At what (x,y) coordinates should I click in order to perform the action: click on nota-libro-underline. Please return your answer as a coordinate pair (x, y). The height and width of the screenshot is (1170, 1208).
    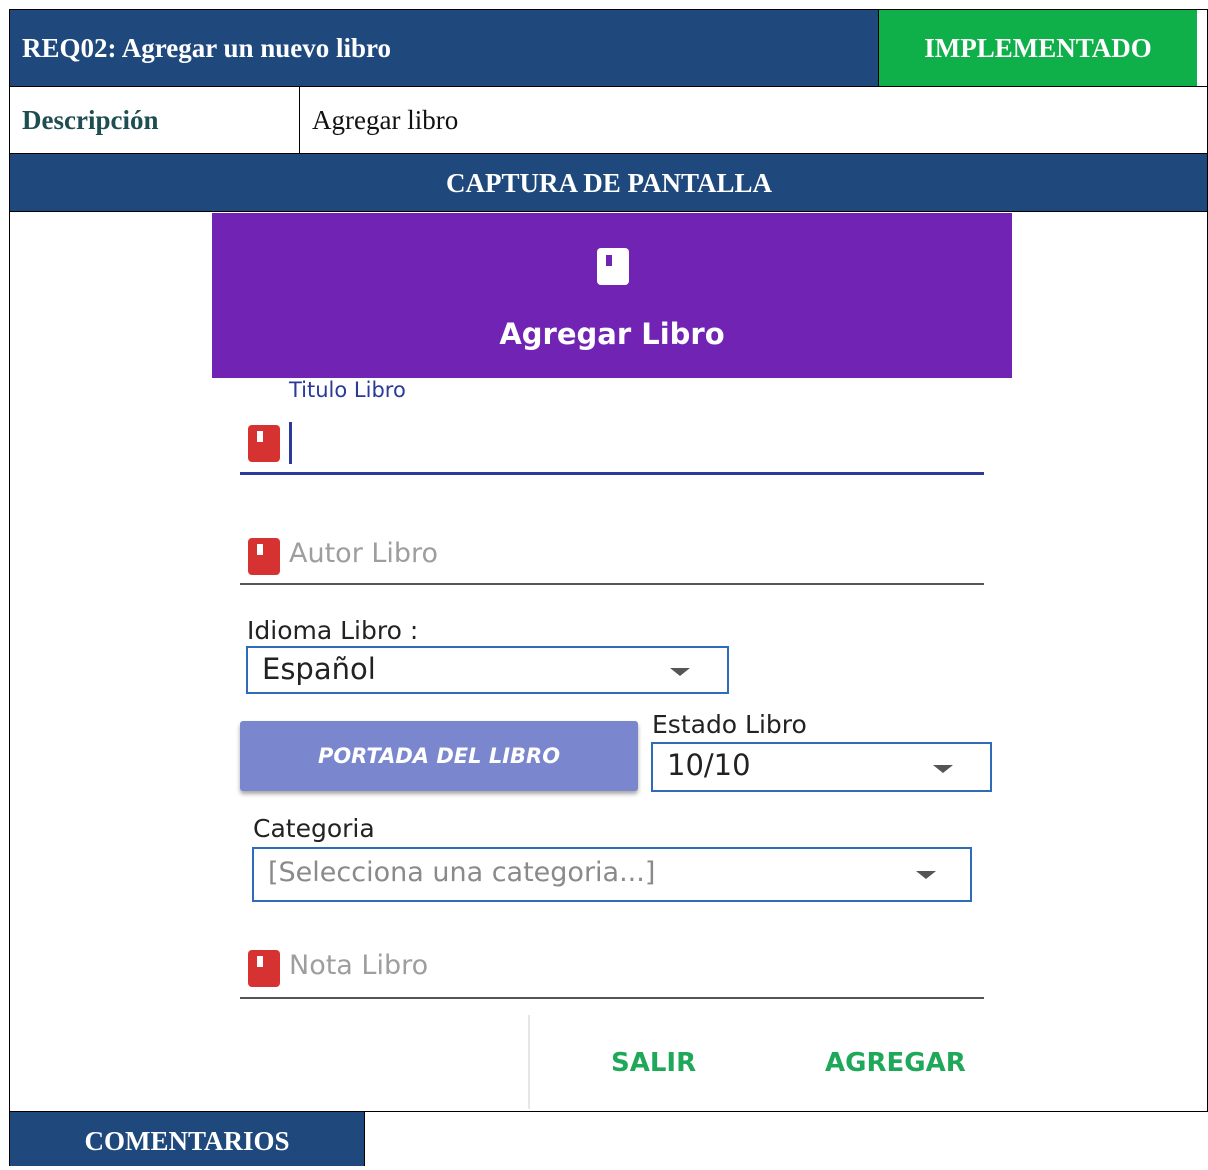
    Looking at the image, I should click on (612, 998).